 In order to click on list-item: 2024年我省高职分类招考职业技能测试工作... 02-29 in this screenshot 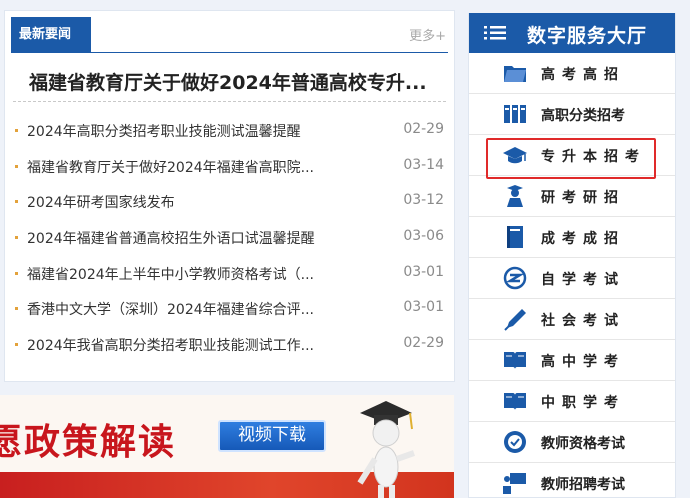, I will do `click(229, 353)`.